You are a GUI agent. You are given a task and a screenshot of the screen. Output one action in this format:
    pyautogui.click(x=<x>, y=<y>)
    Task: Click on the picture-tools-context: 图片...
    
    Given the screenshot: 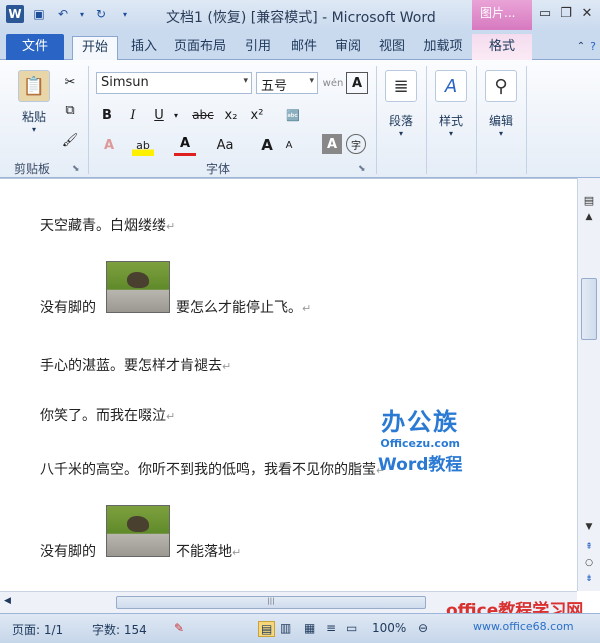 What is the action you would take?
    pyautogui.click(x=502, y=15)
    